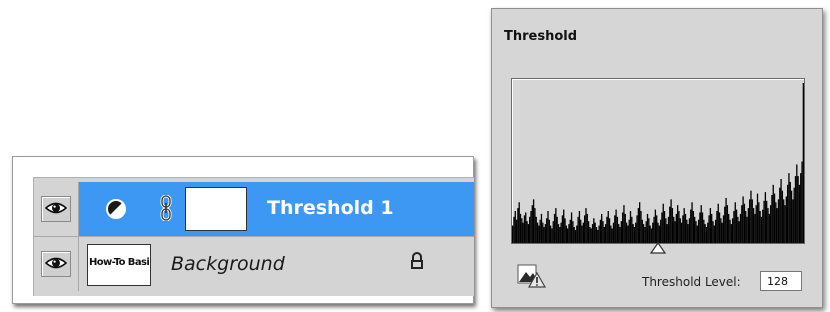 This screenshot has width=830, height=312. Describe the element at coordinates (330, 208) in the screenshot. I see `layer-name: Threshold 1` at that location.